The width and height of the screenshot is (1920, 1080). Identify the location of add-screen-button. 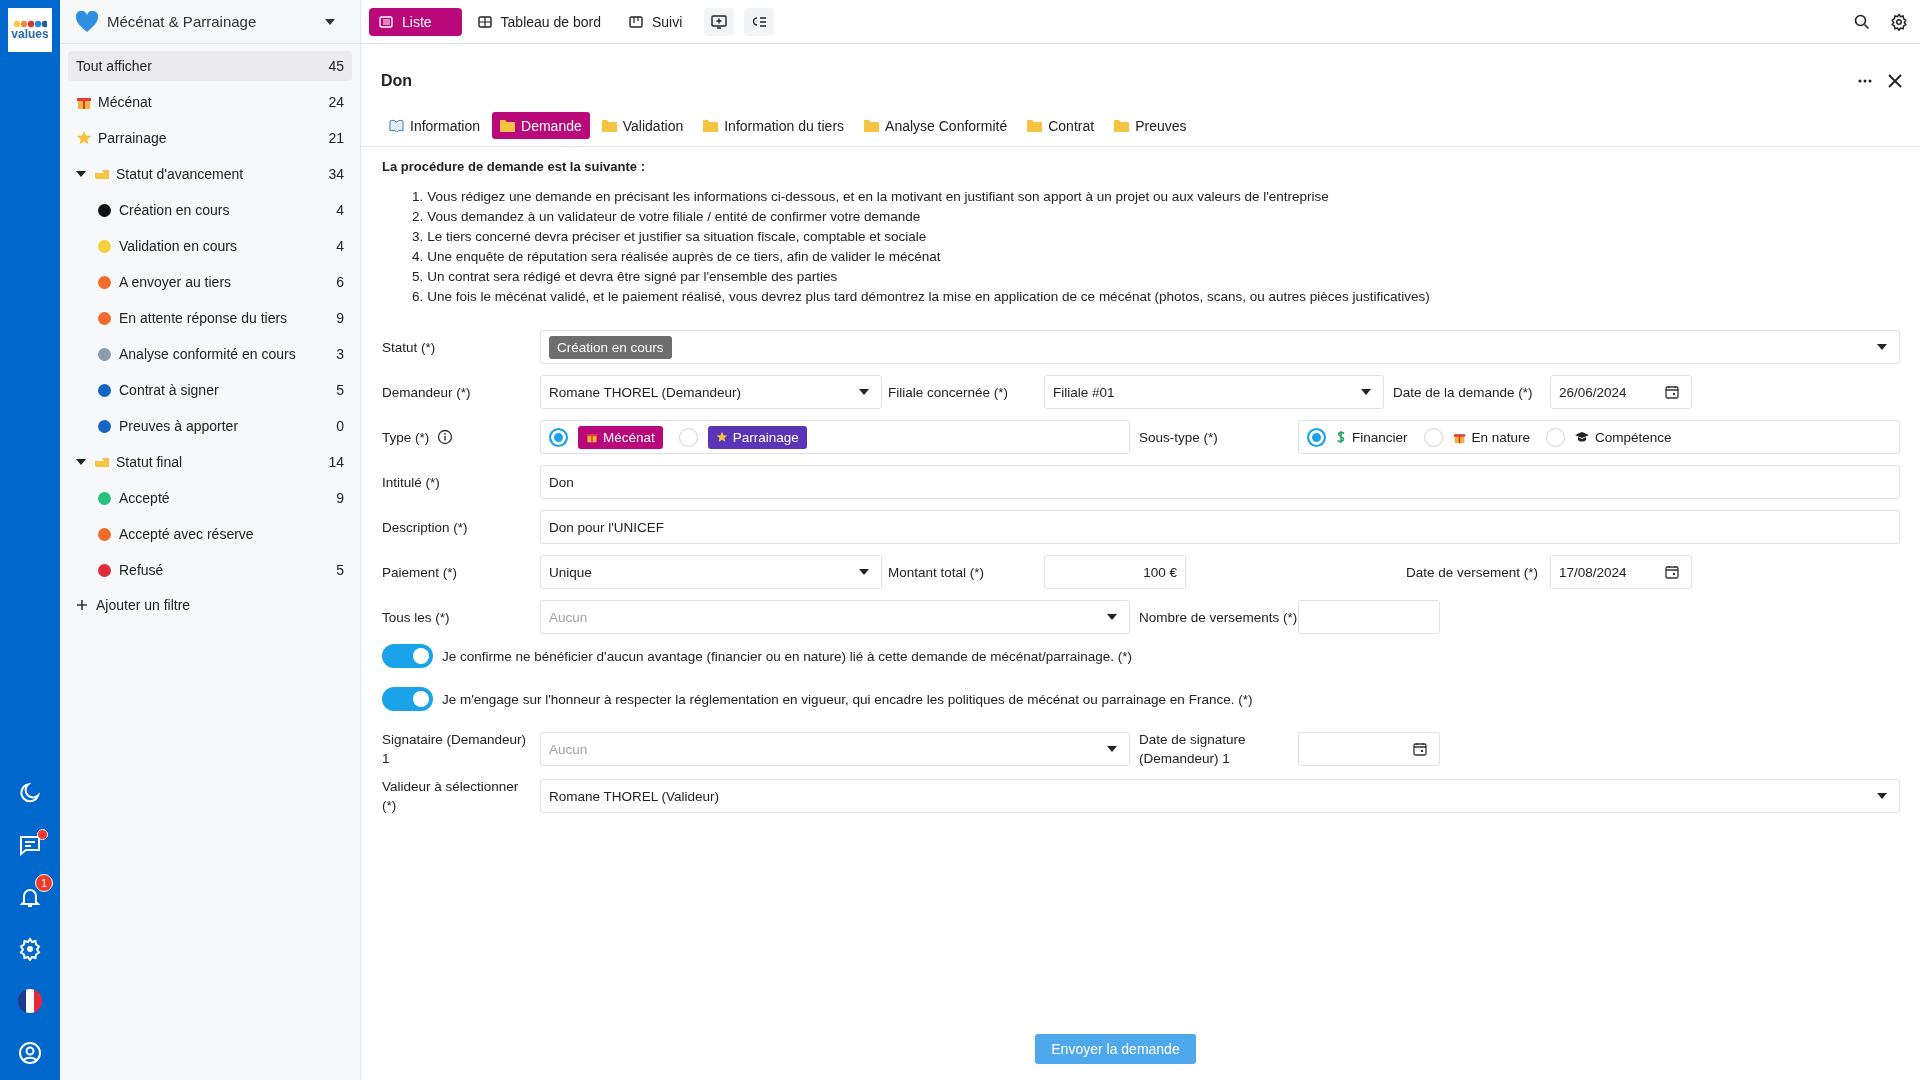
(719, 21).